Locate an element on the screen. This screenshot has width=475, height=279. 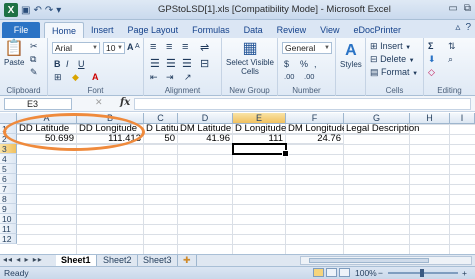
align-left-icon: ☰ is located at coordinates (155, 63).